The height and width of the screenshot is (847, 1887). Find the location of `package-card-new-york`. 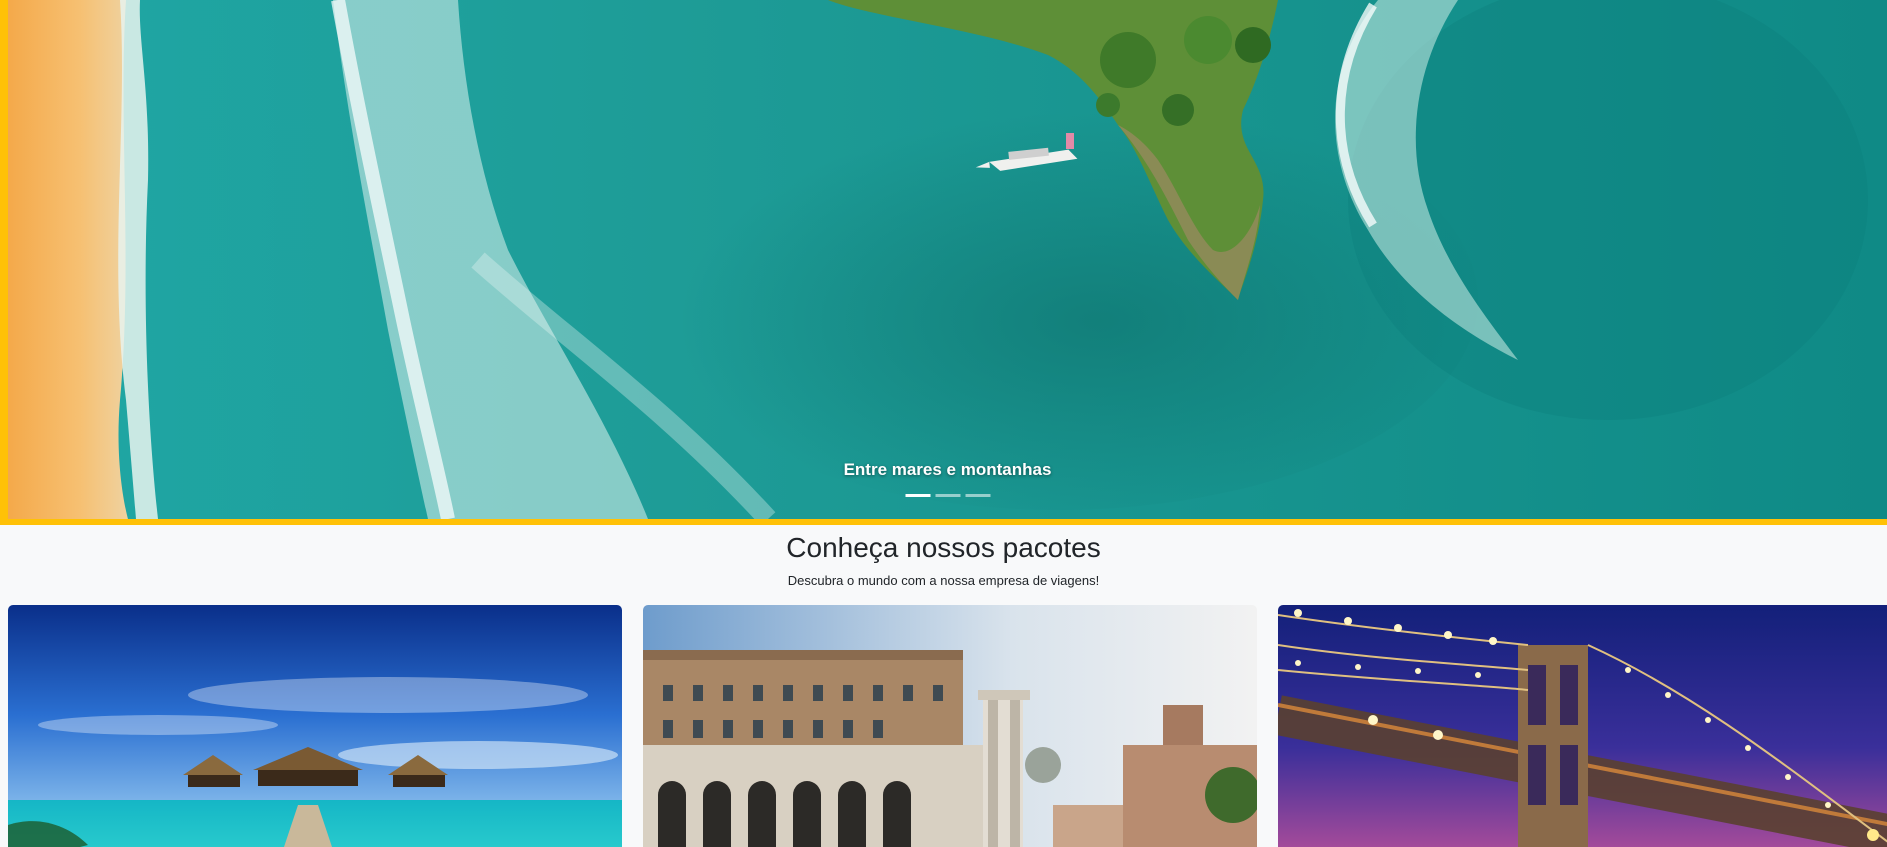

package-card-new-york is located at coordinates (1582, 726).